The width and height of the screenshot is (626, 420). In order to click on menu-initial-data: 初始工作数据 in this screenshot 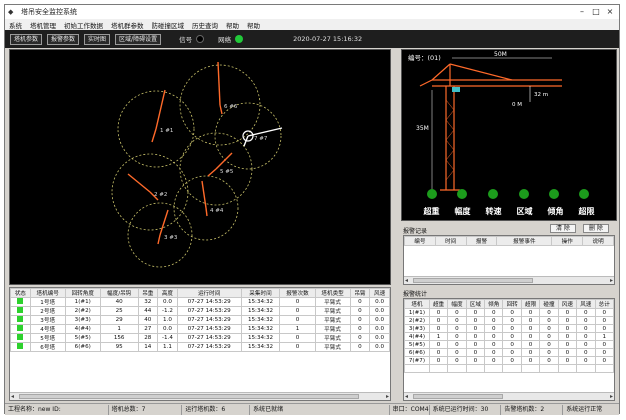, I will do `click(83, 25)`.